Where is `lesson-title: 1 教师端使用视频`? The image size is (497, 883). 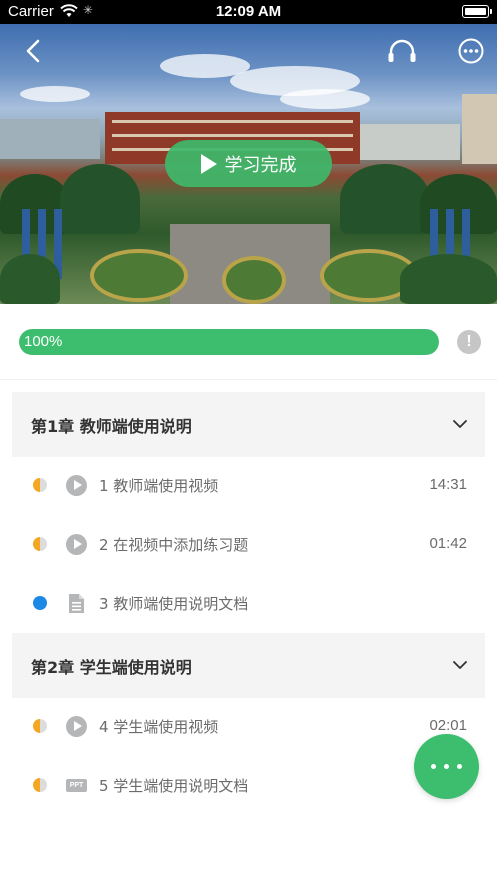
lesson-title: 1 教师端使用视频 is located at coordinates (159, 486).